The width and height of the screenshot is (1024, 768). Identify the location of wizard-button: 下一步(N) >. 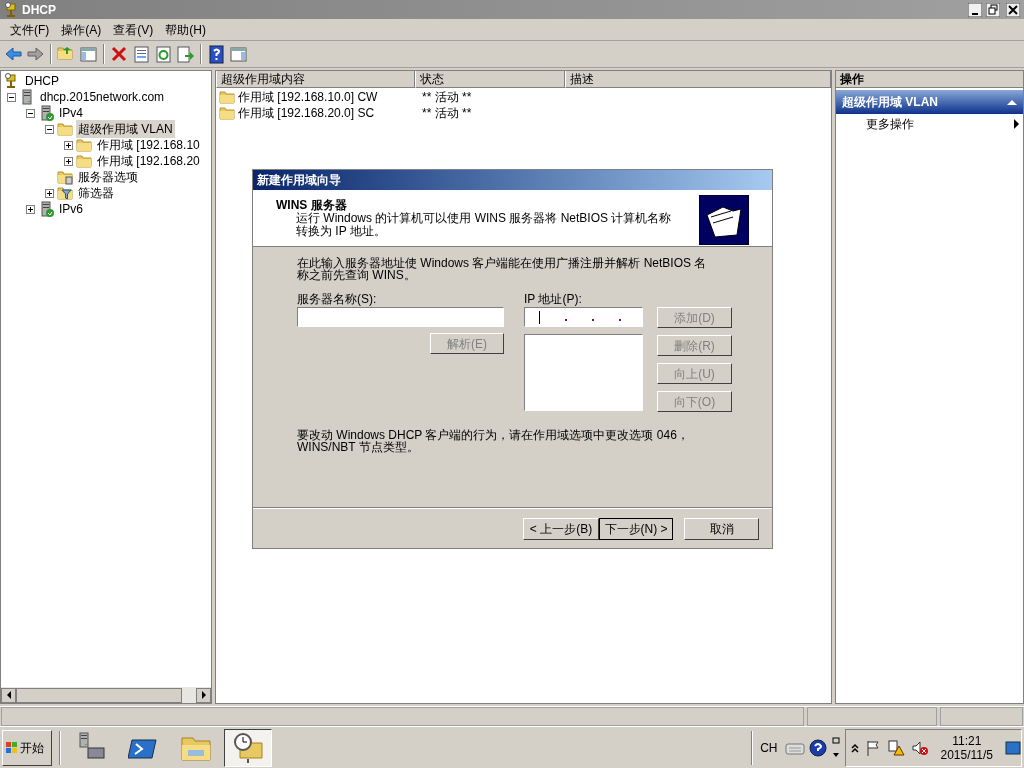
(636, 529).